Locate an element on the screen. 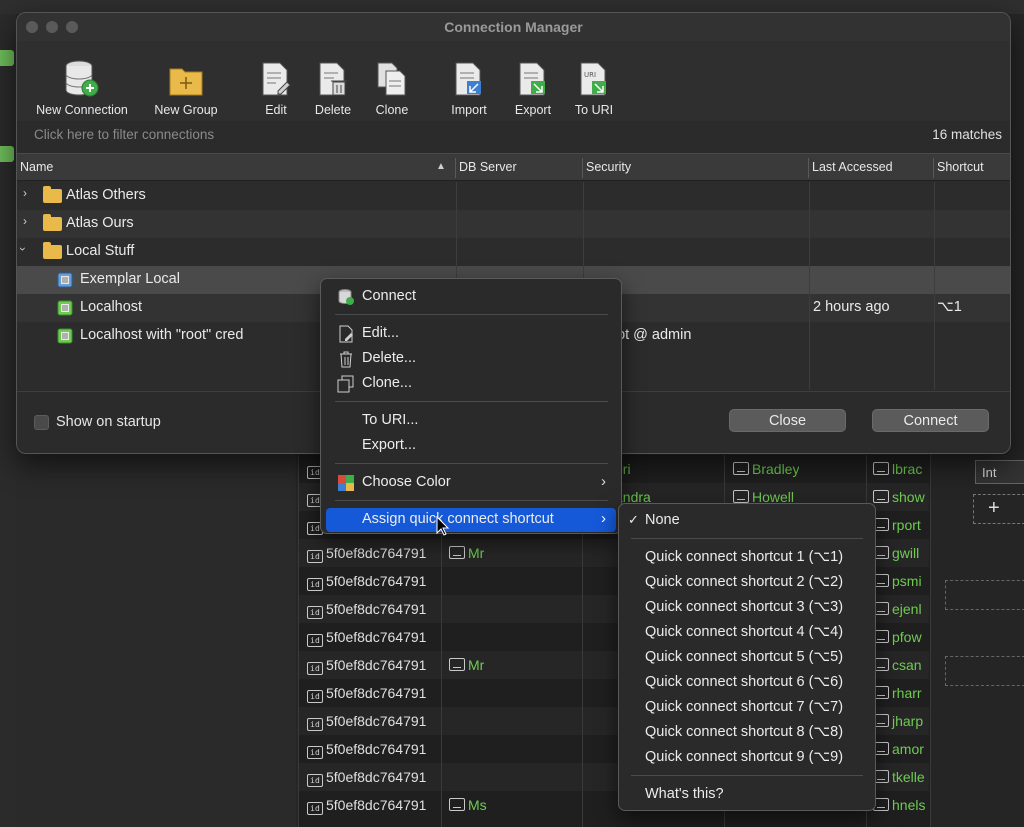  menu-item-choose-color: Choose Color › is located at coordinates (471, 483).